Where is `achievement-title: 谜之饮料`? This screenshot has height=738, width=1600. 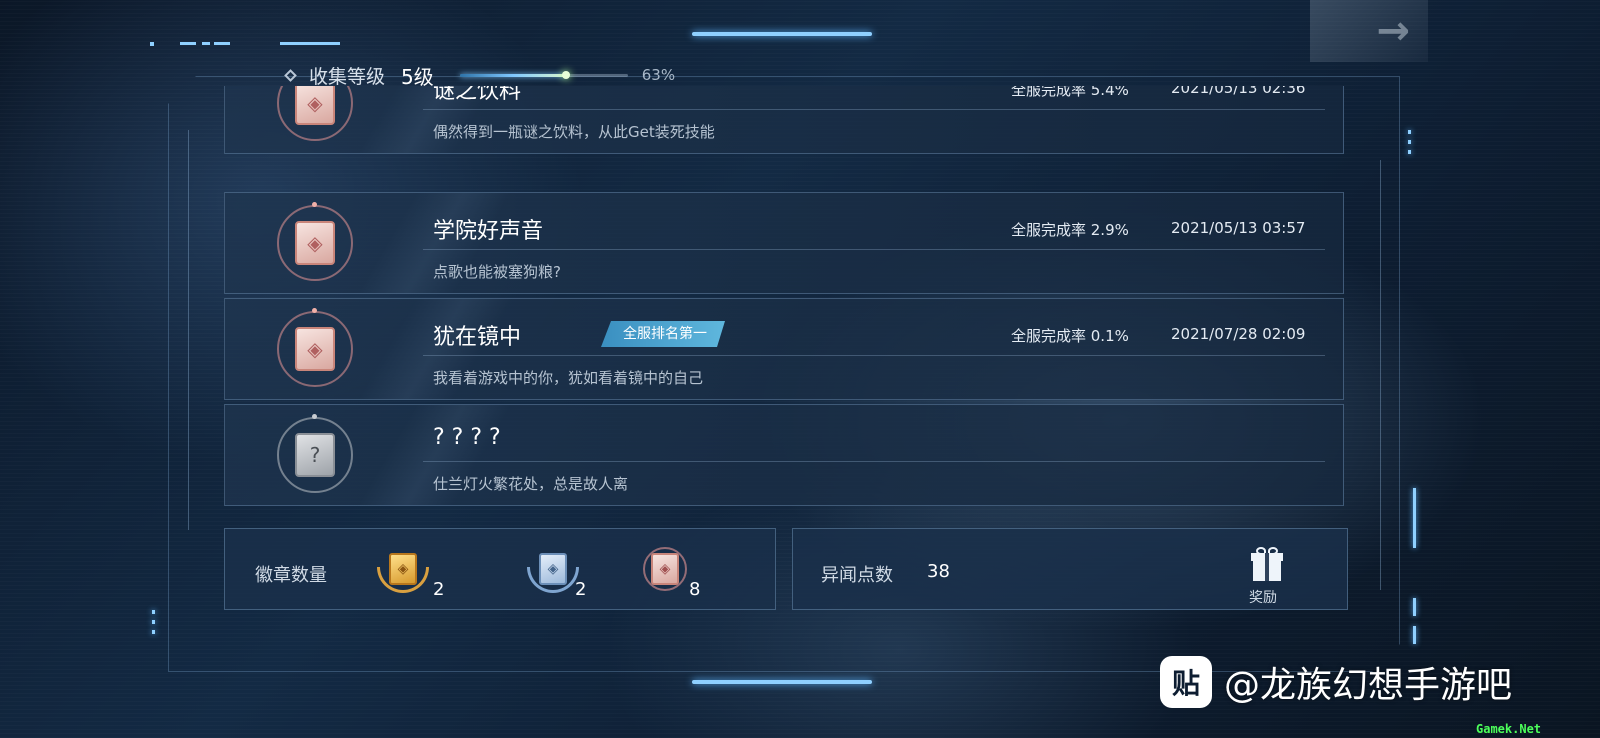 achievement-title: 谜之饮料 is located at coordinates (477, 95).